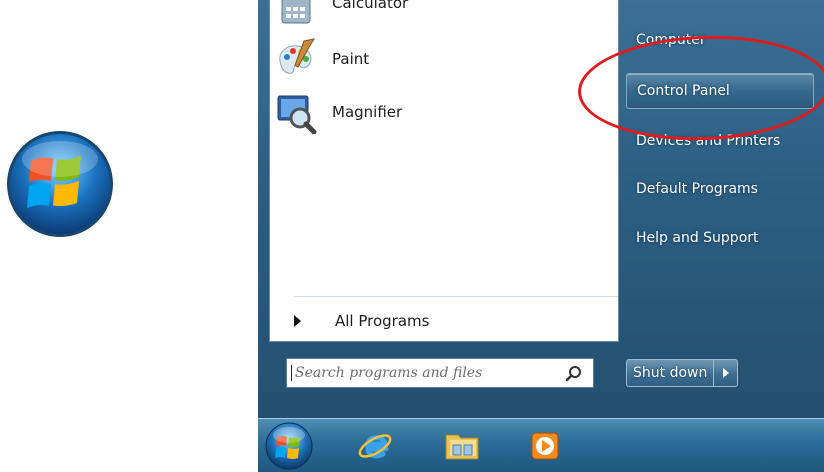  I want to click on menu-item-devices-and-printers: Devices and Printers, so click(720, 141).